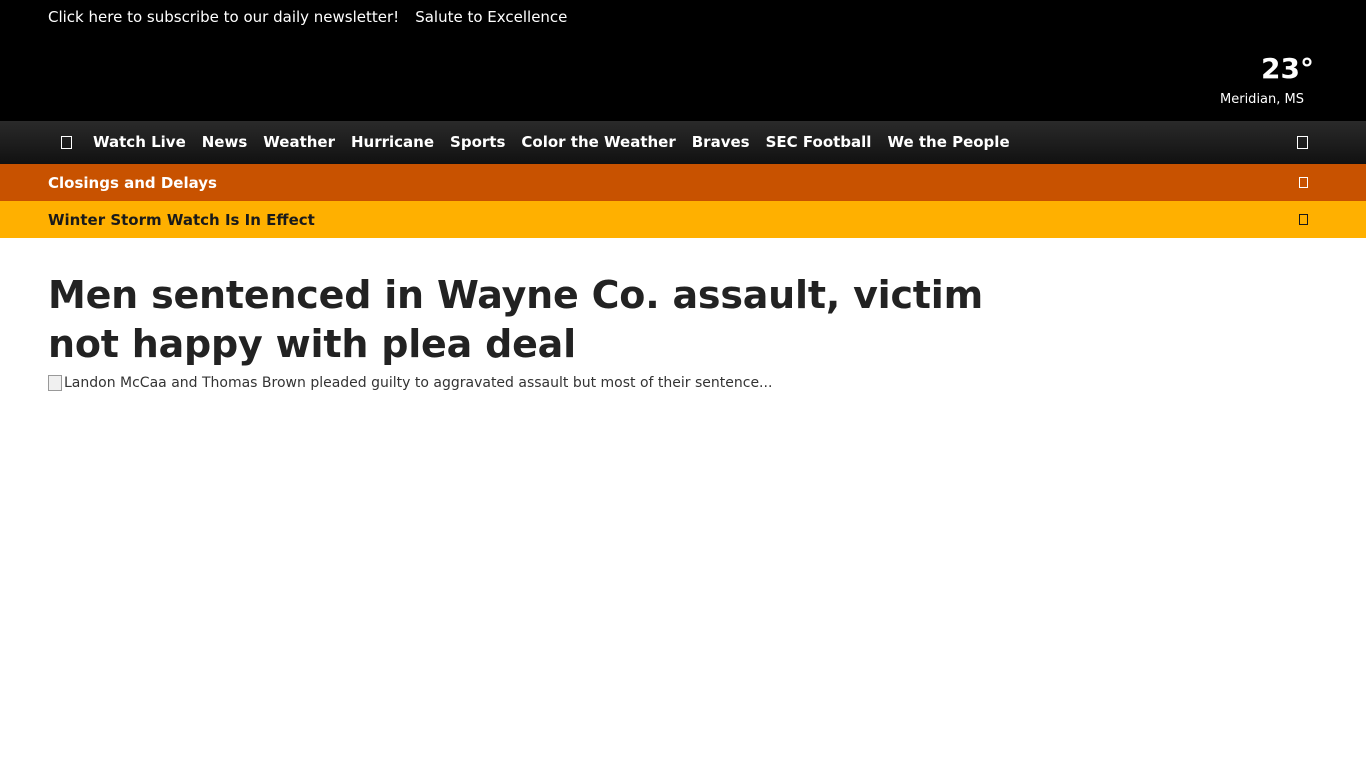  Describe the element at coordinates (598, 142) in the screenshot. I see `nav-item-color-the-weather: Color the Weather` at that location.